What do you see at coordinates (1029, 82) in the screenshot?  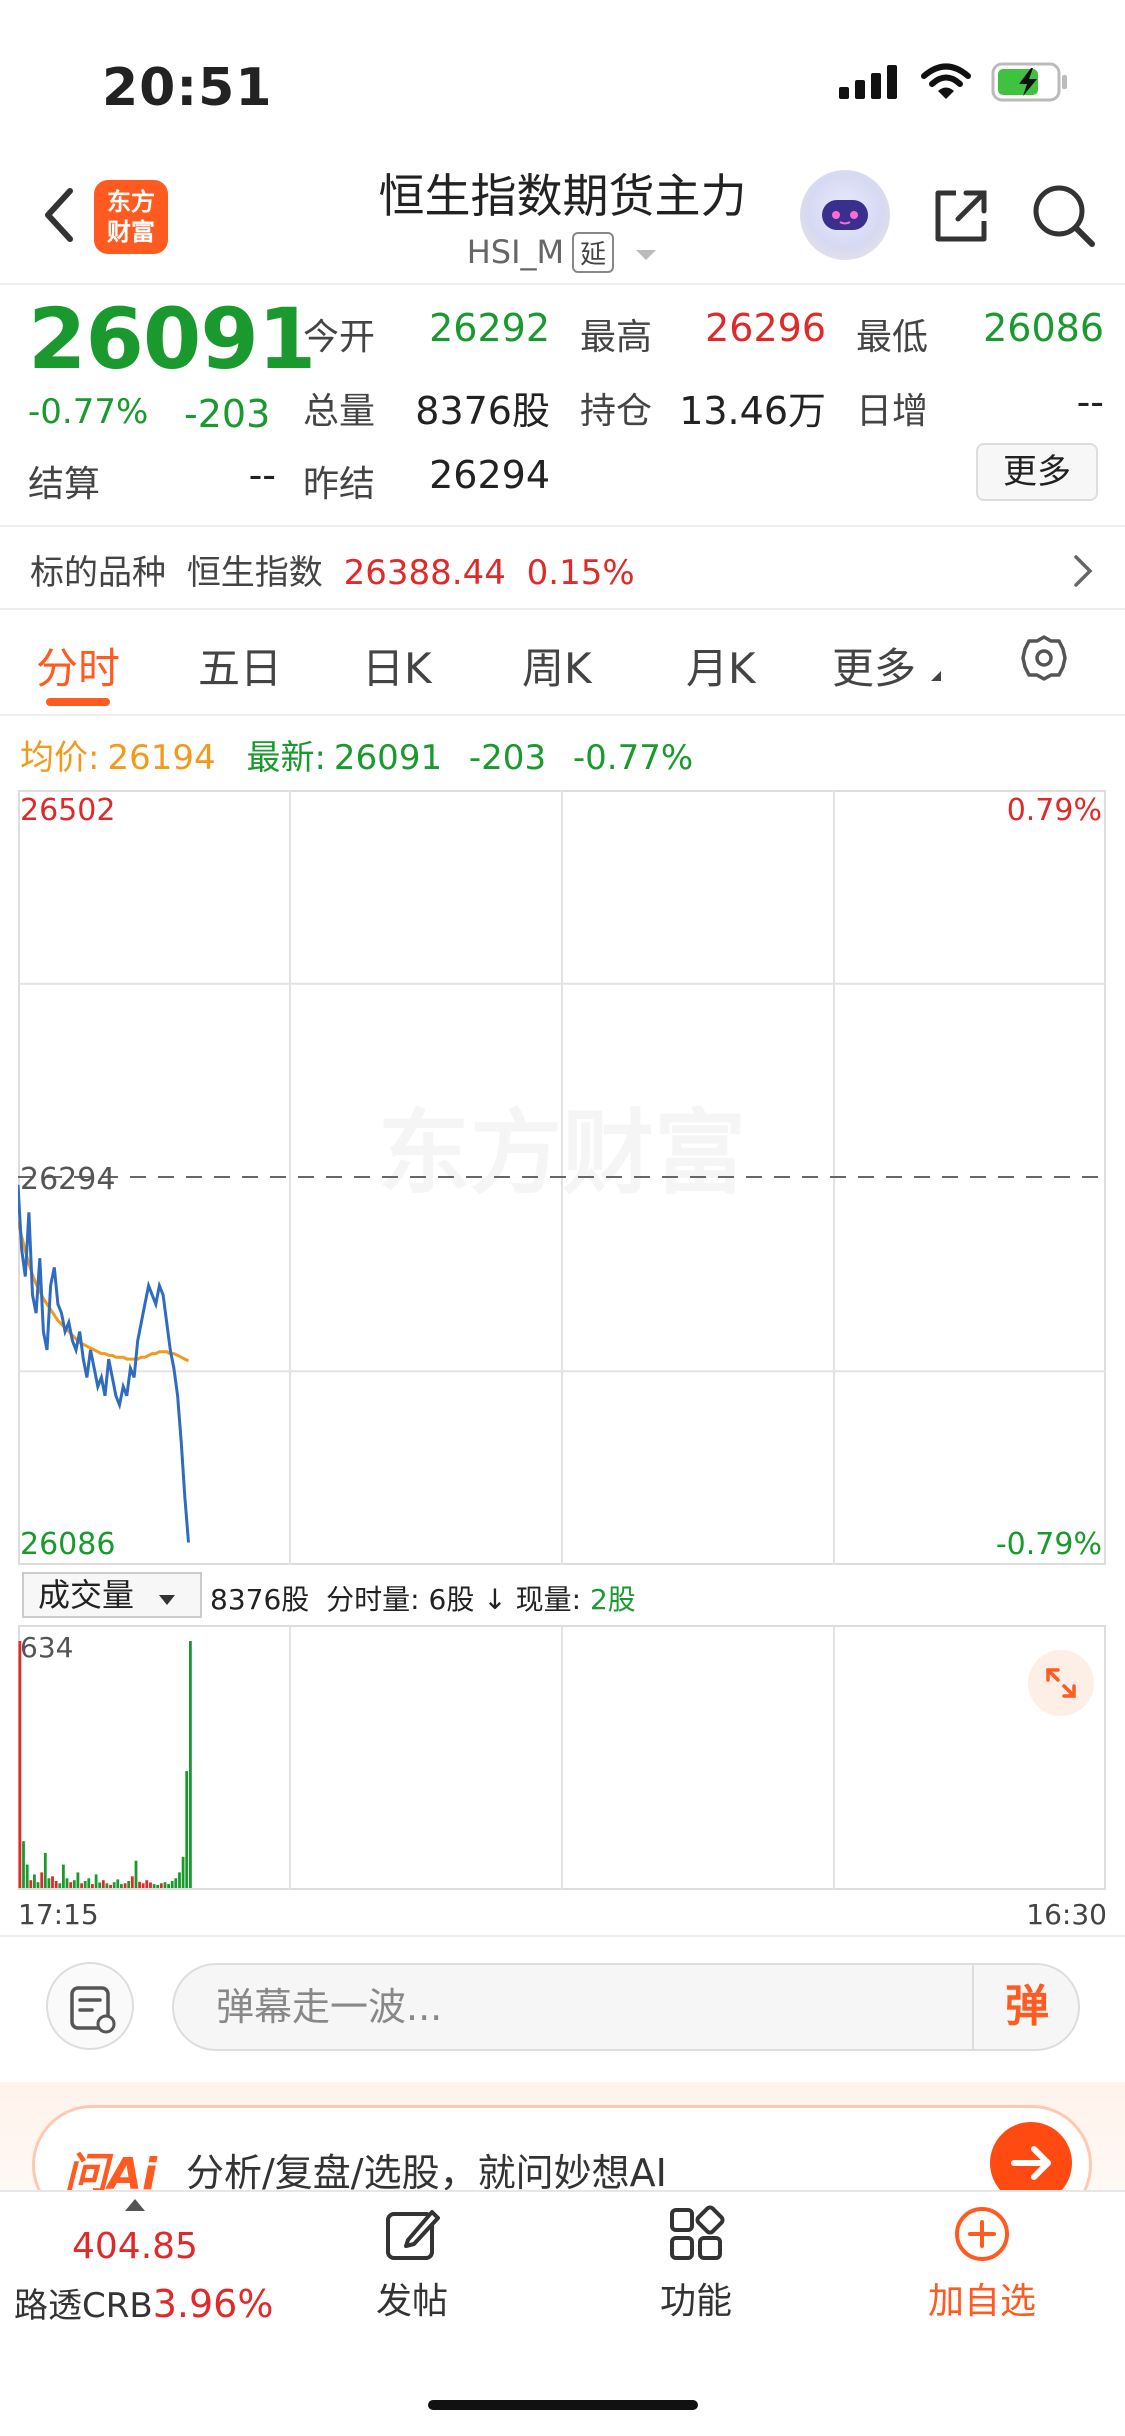 I see `battery-icon` at bounding box center [1029, 82].